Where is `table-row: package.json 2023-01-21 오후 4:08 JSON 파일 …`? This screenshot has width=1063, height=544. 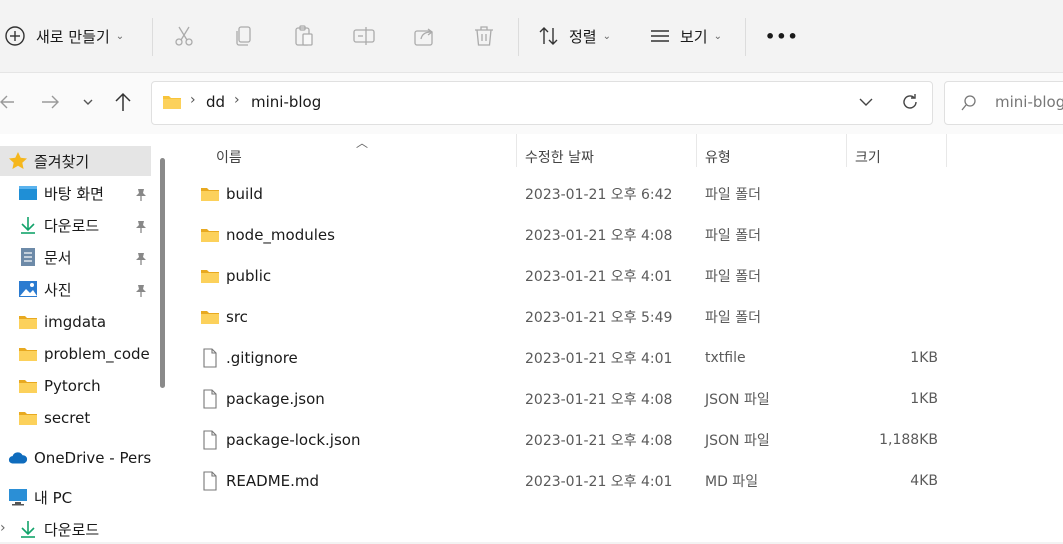 table-row: package.json 2023-01-21 오후 4:08 JSON 파일 … is located at coordinates (618, 398).